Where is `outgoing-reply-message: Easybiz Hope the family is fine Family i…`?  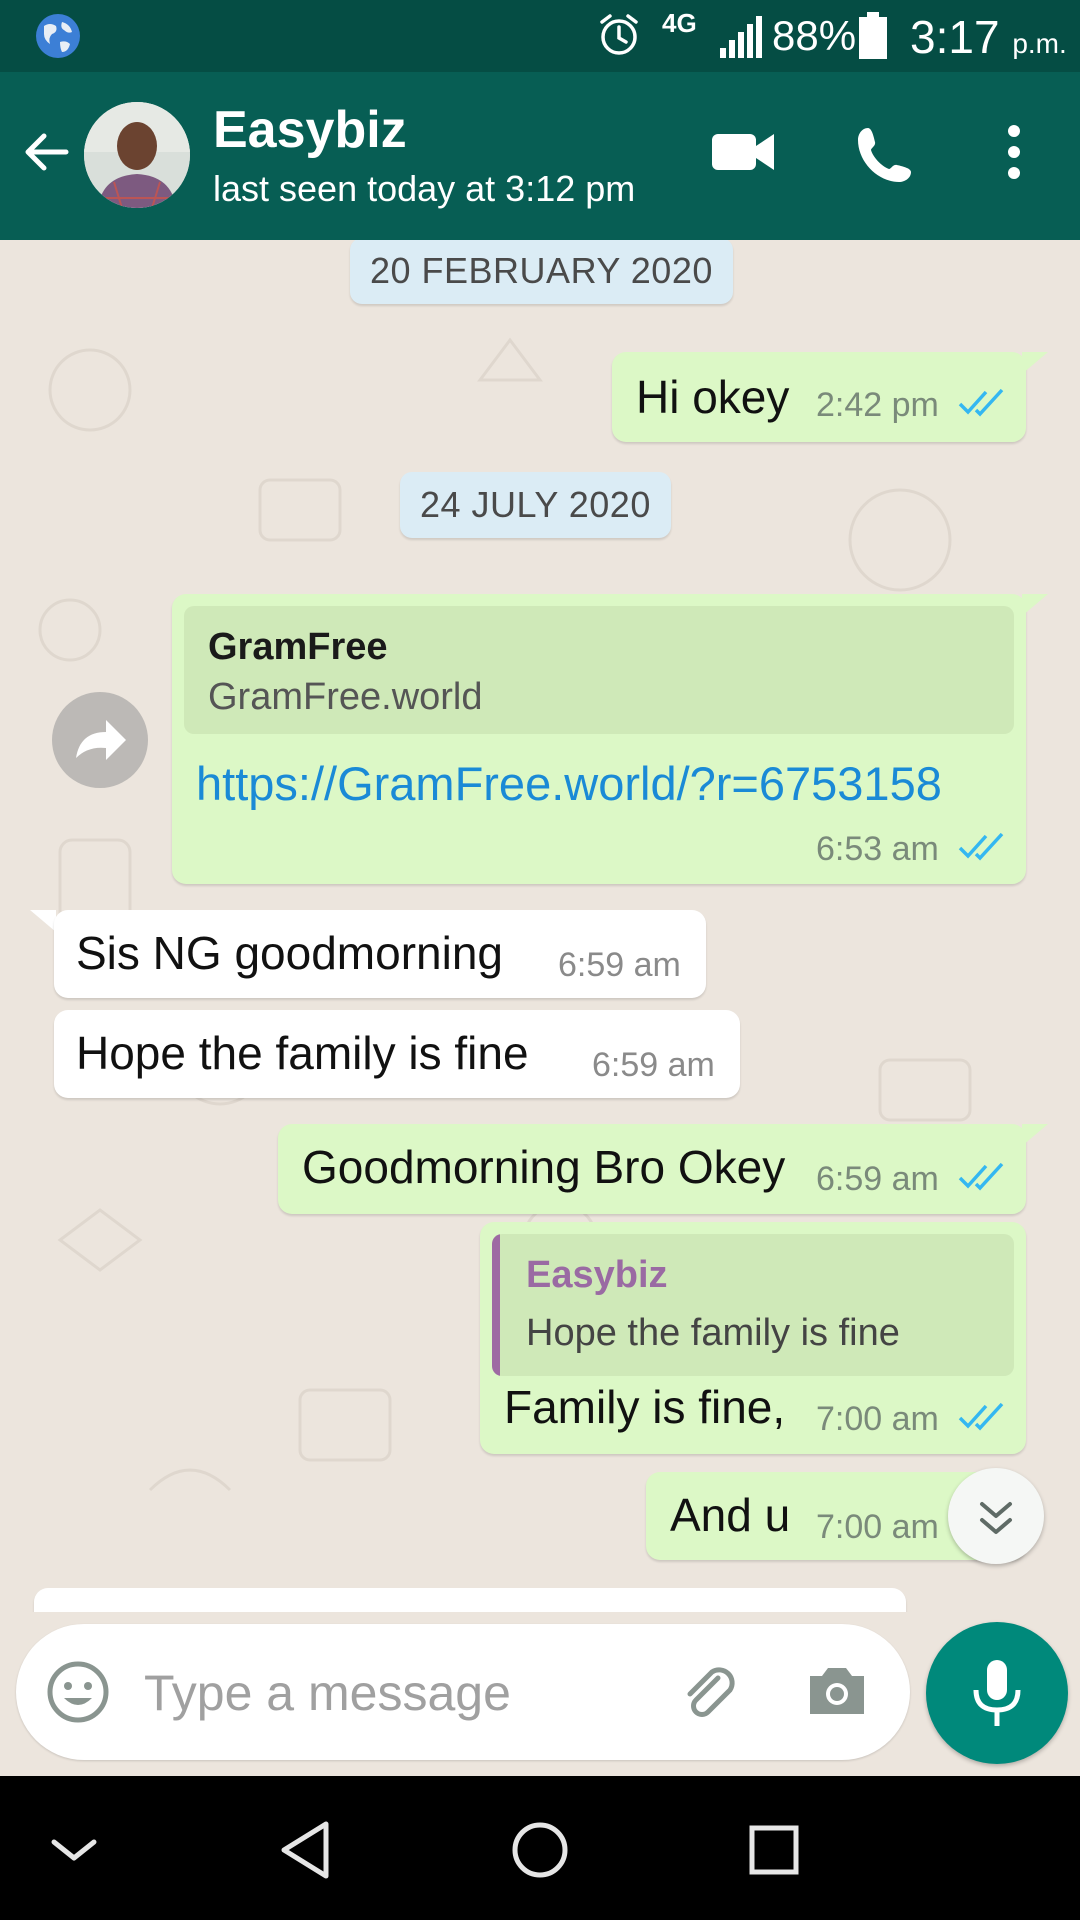 outgoing-reply-message: Easybiz Hope the family is fine Family i… is located at coordinates (753, 1338).